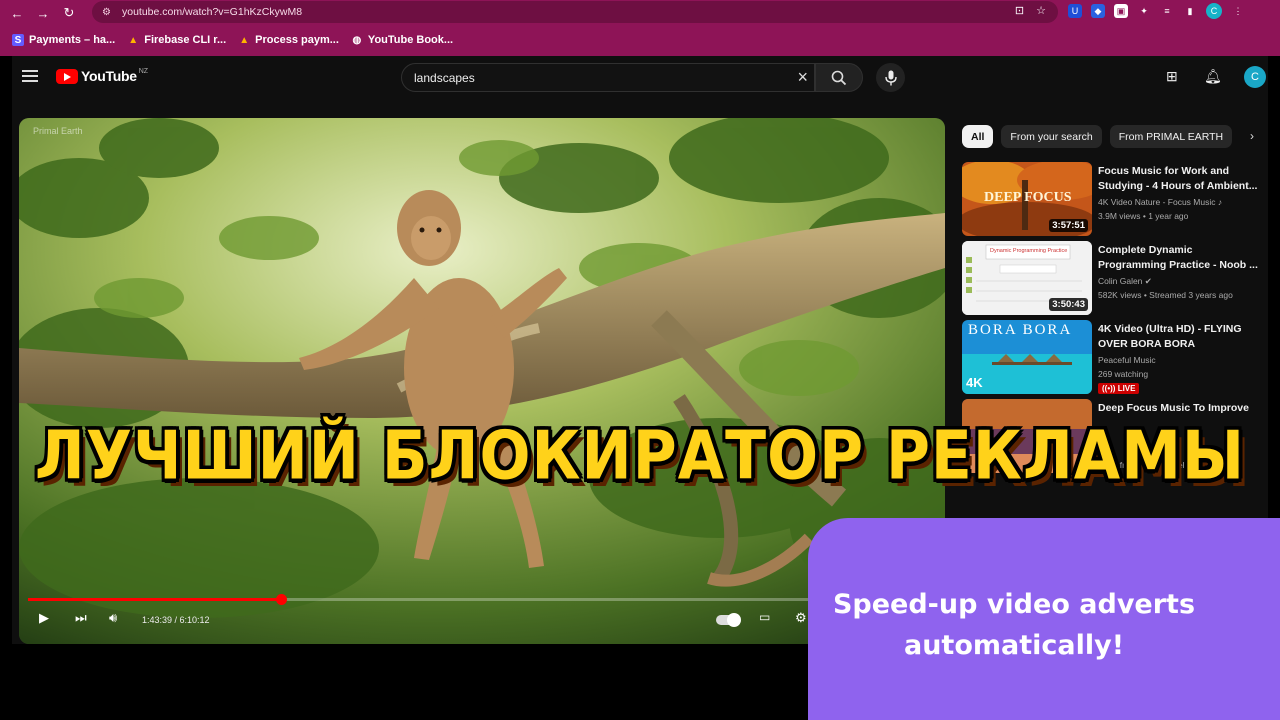 Image resolution: width=1280 pixels, height=720 pixels. What do you see at coordinates (1123, 374) in the screenshot?
I see `video-stats: 269 watching` at bounding box center [1123, 374].